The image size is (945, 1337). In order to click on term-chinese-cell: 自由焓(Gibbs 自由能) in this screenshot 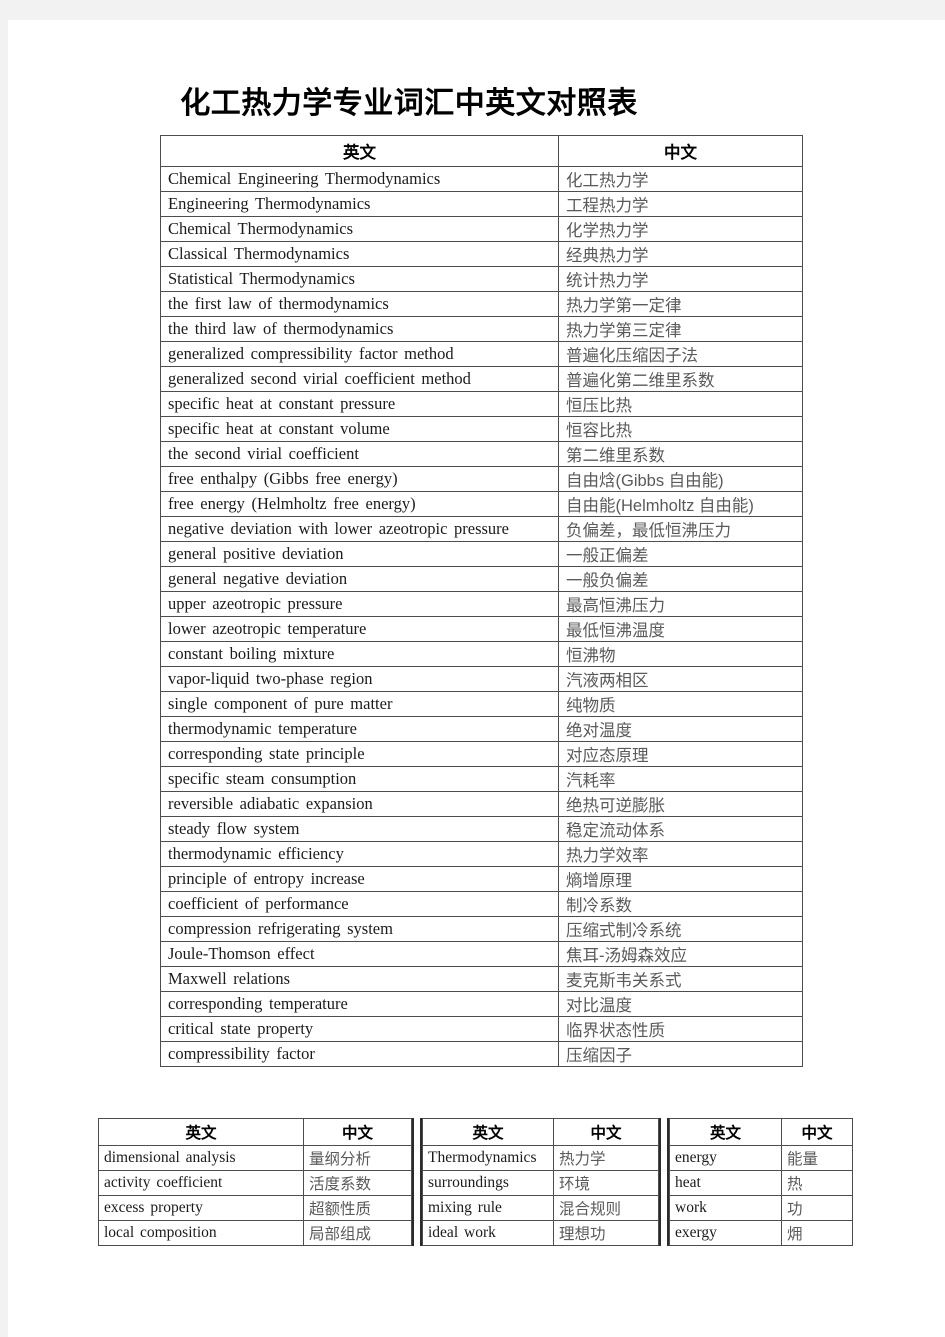, I will do `click(680, 479)`.